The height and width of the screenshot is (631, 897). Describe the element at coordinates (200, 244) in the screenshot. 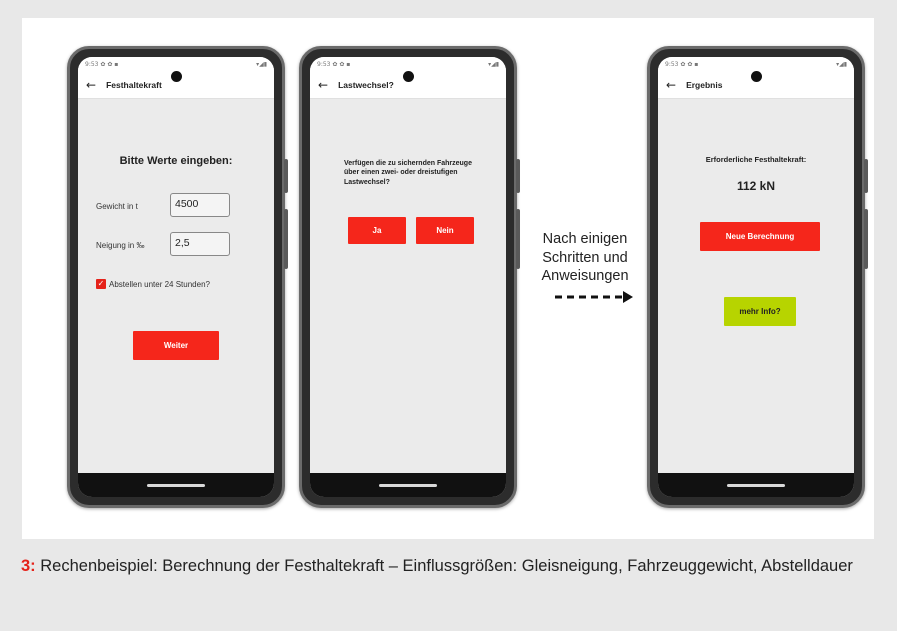

I see `slope-input: 2,5` at that location.